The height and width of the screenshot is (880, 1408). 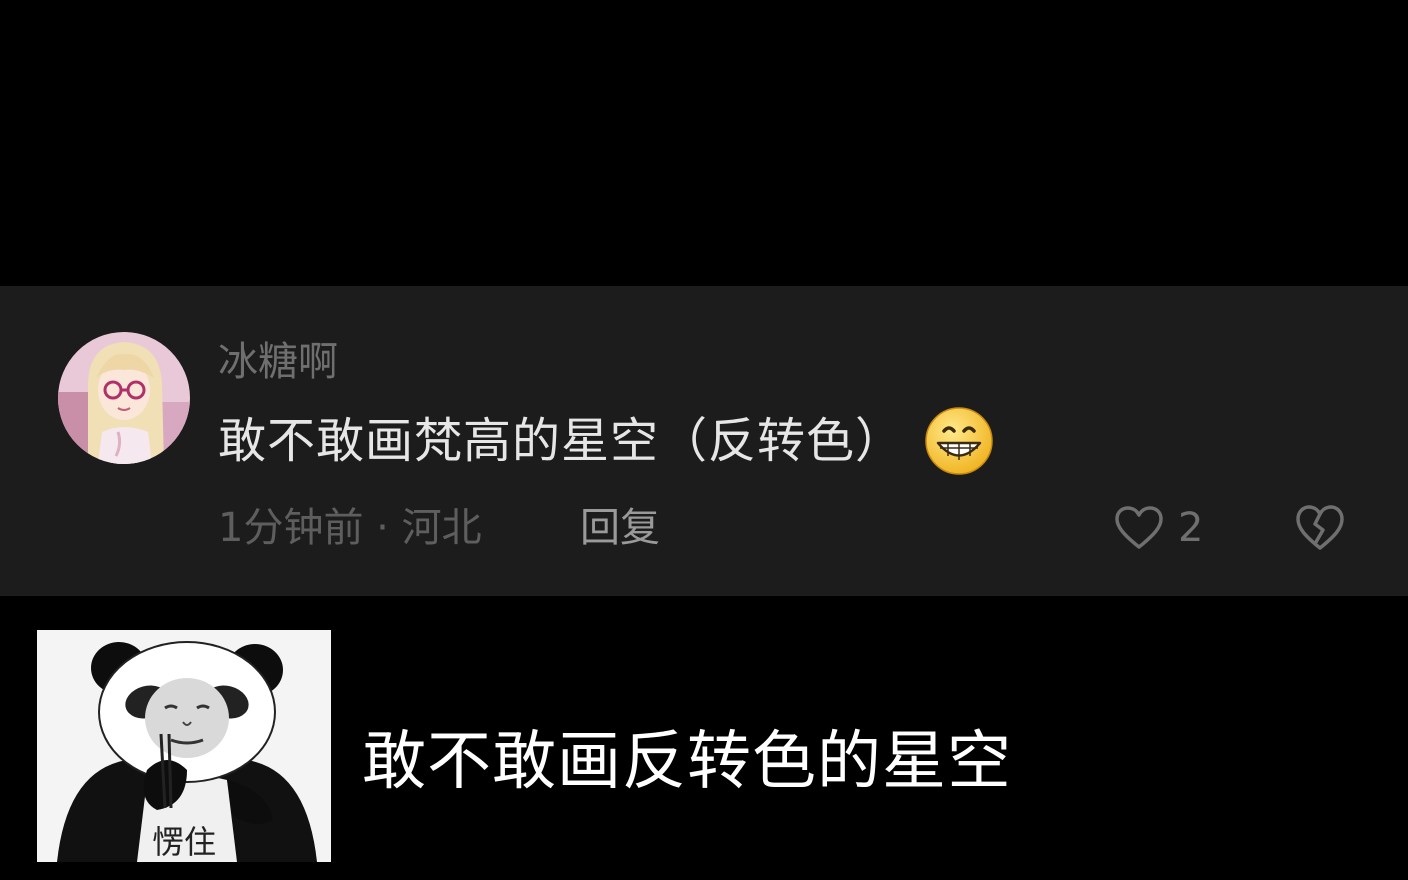 What do you see at coordinates (183, 842) in the screenshot?
I see `meme-caption: 愣住` at bounding box center [183, 842].